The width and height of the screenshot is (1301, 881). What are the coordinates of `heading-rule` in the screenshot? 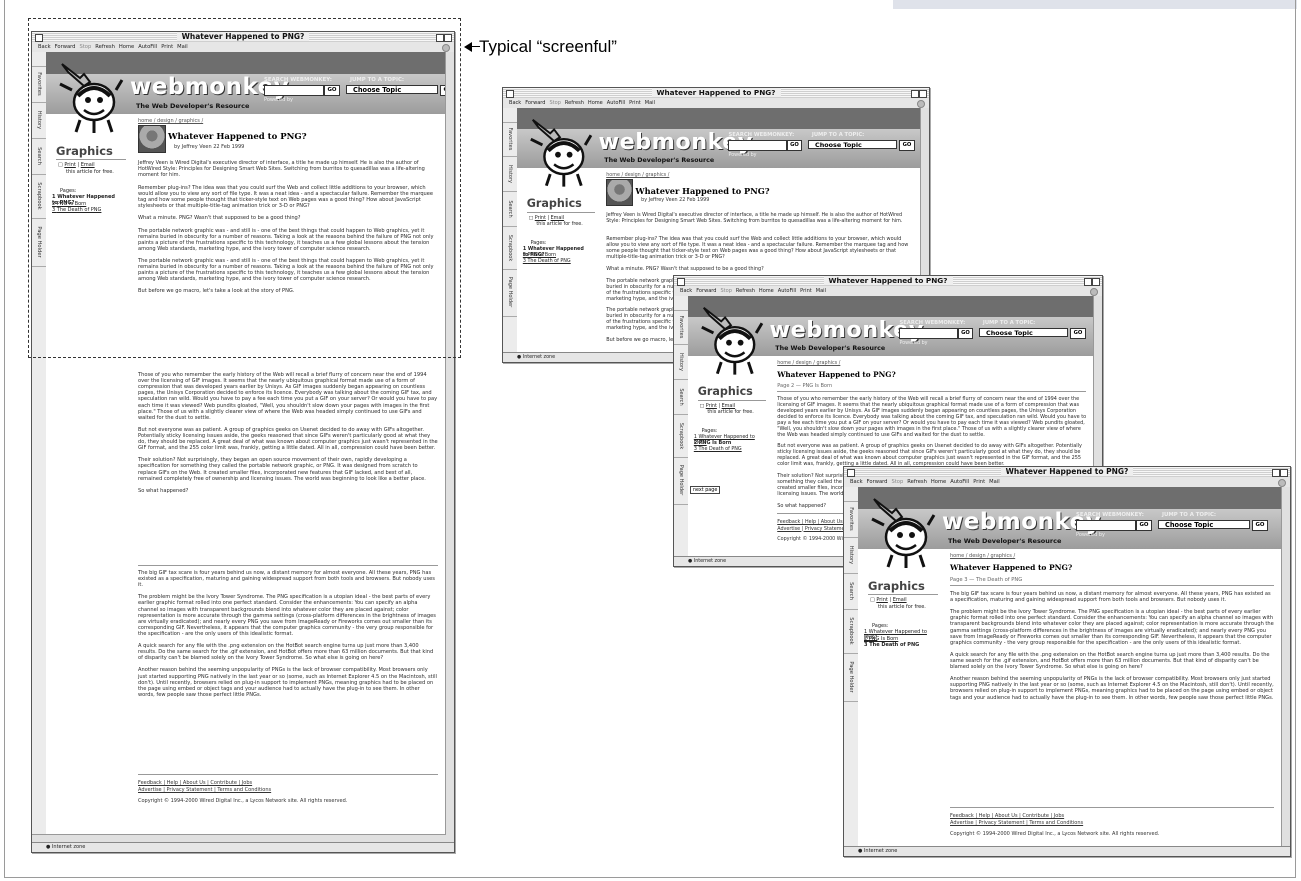 It's located at (1112, 585).